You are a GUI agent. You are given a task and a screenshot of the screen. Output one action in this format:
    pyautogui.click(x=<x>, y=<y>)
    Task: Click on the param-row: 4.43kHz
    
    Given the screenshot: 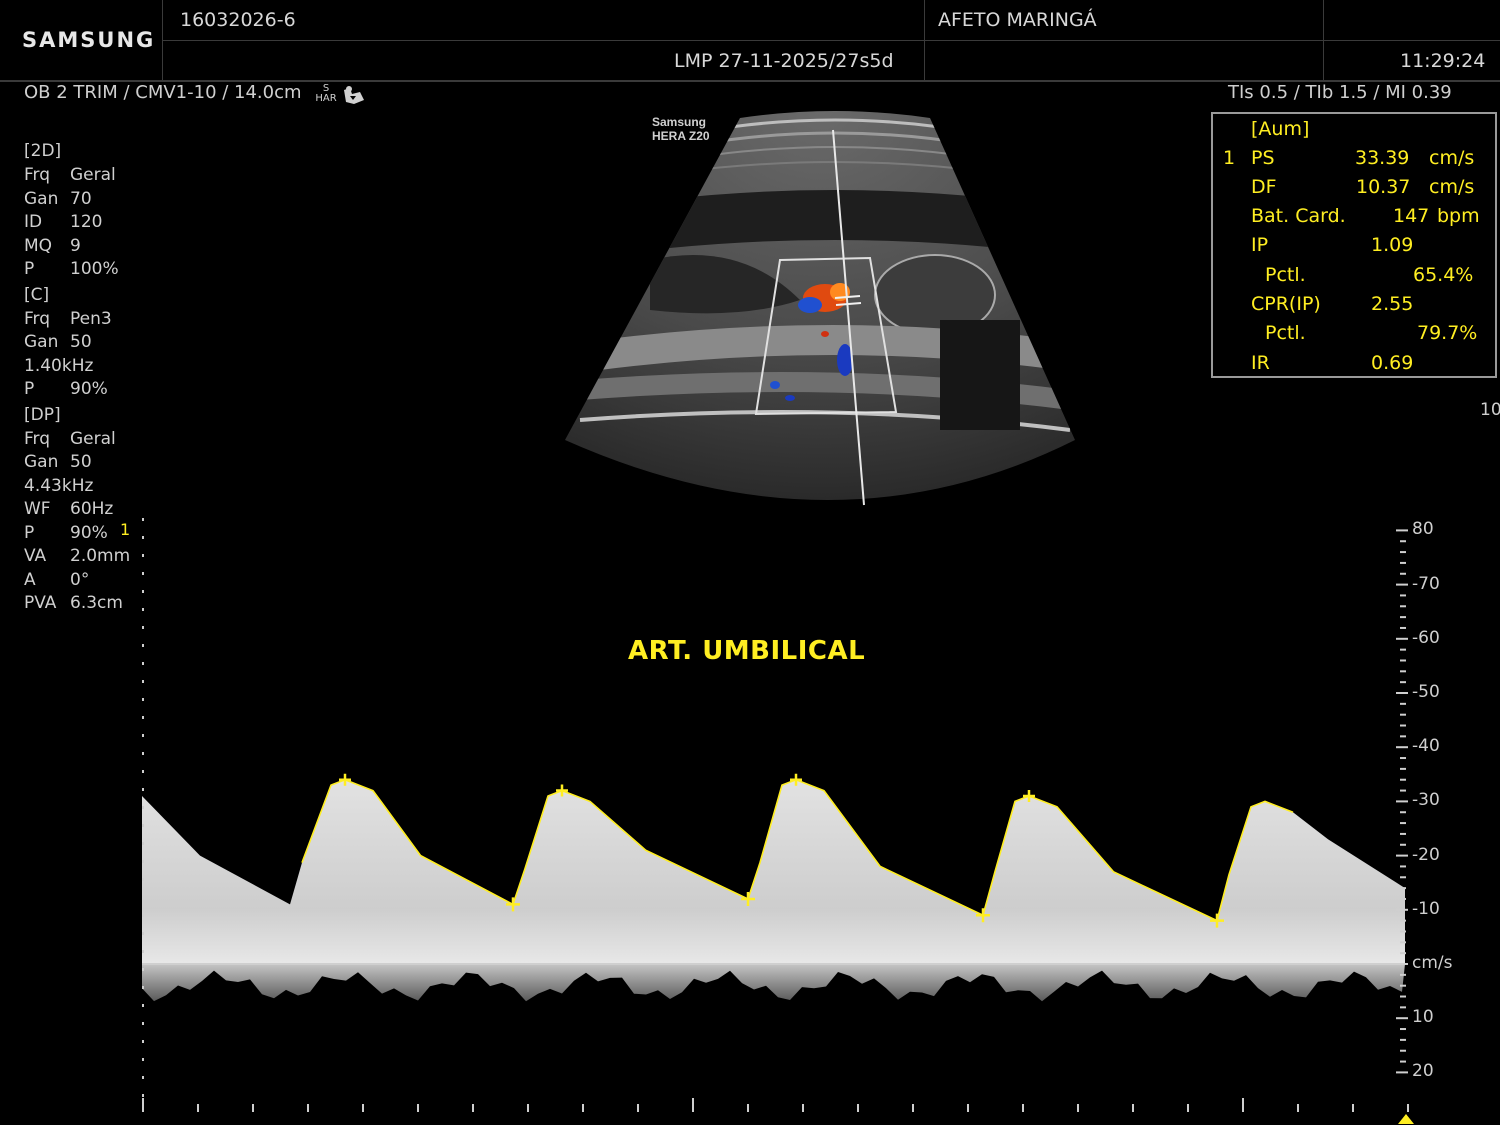 What is the action you would take?
    pyautogui.click(x=77, y=487)
    